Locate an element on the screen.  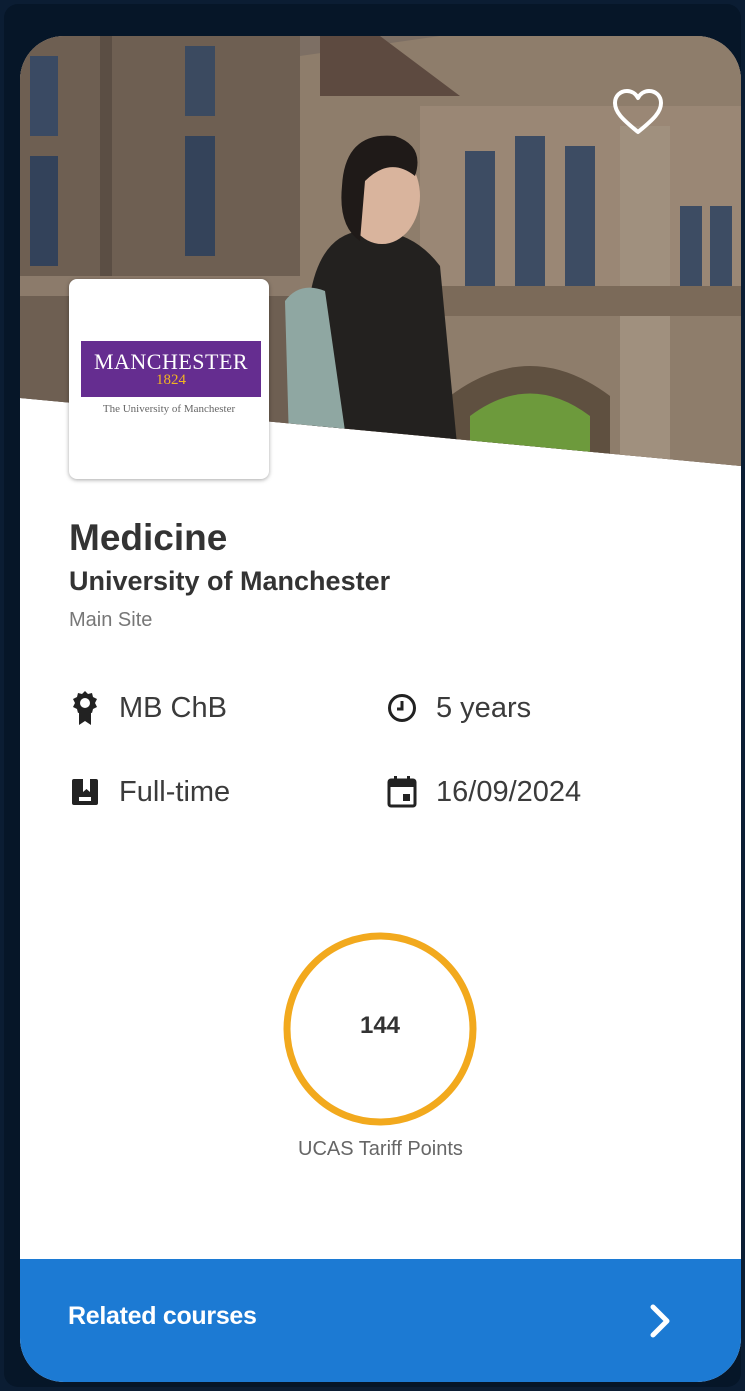
tariff-label: UCAS Tariff Points is located at coordinates (380, 1149).